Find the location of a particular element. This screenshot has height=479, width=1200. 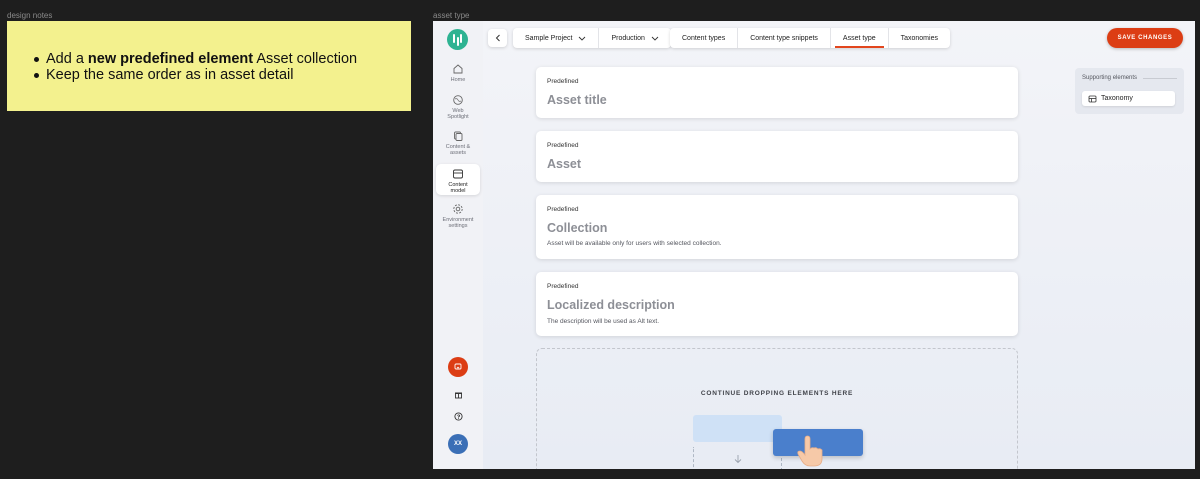

help-button is located at coordinates (458, 416).